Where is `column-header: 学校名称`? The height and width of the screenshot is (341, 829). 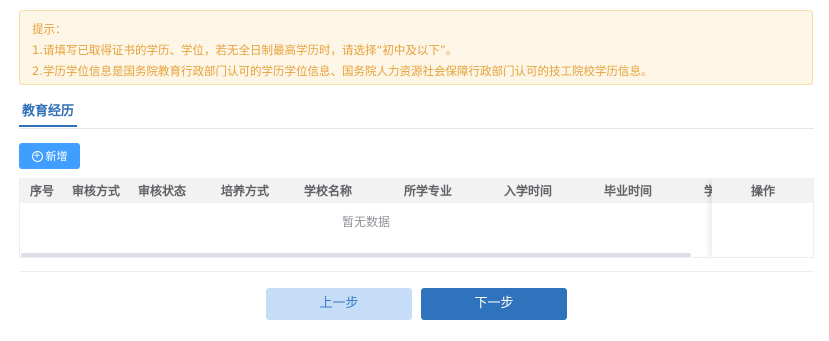 column-header: 学校名称 is located at coordinates (328, 191).